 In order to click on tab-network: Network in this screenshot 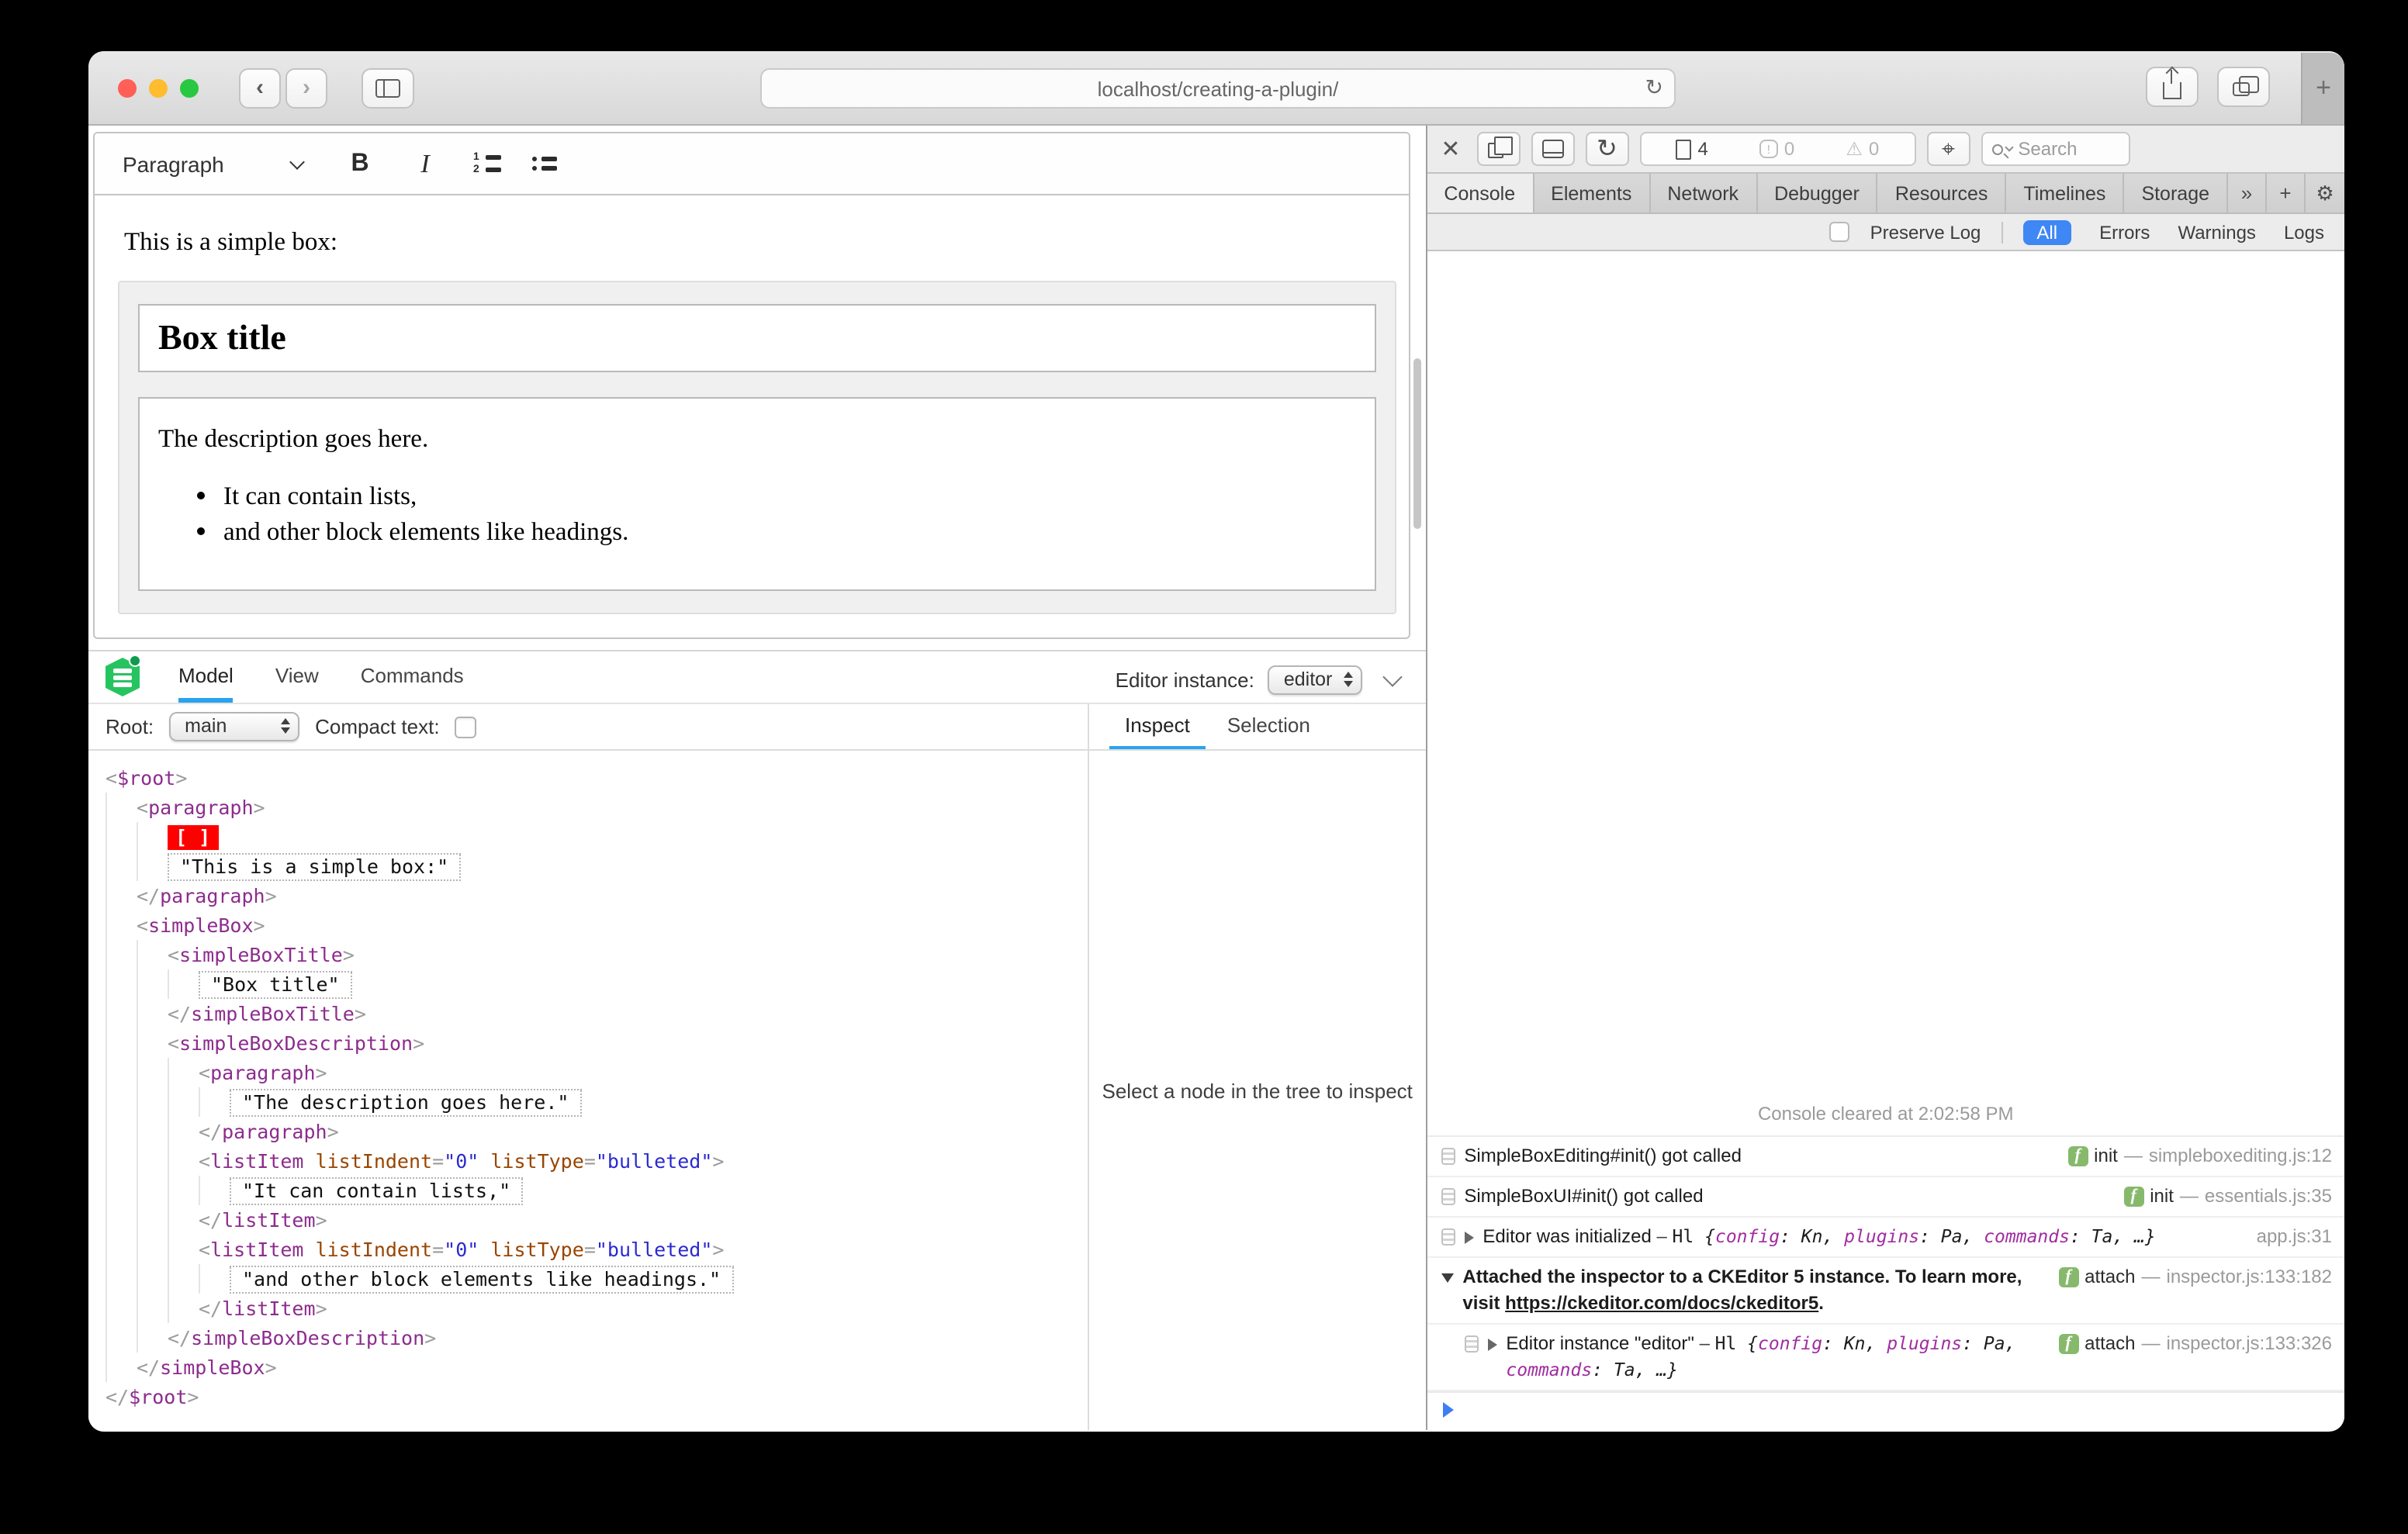, I will do `click(1704, 193)`.